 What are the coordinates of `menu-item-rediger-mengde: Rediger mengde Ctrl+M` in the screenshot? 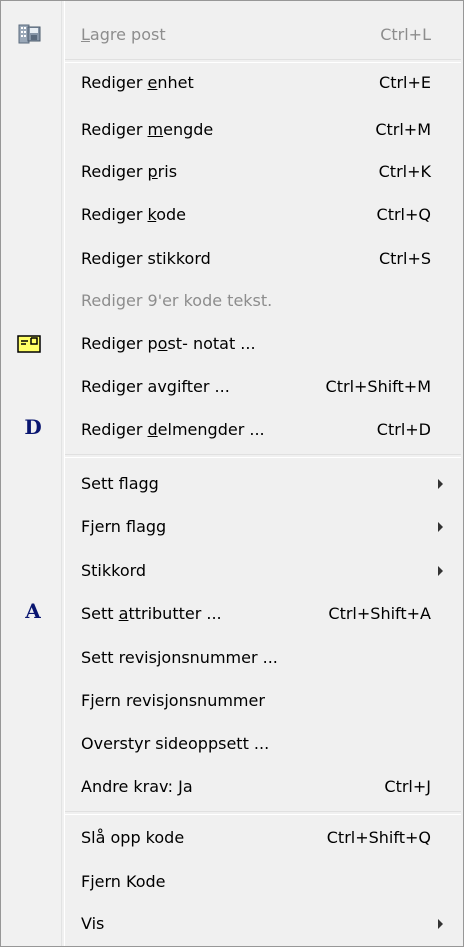 It's located at (232, 130).